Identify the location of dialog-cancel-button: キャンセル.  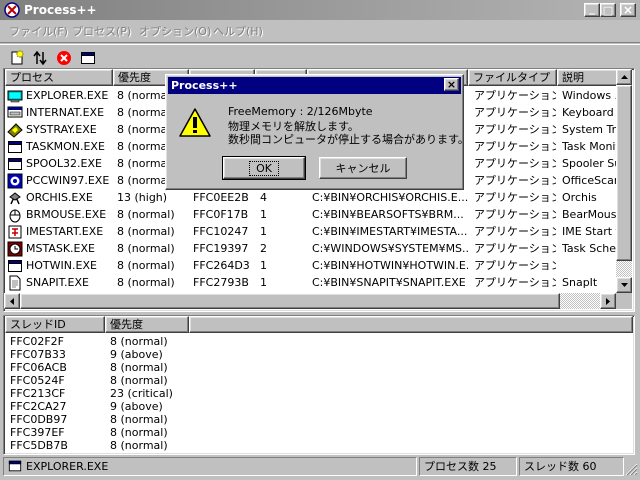
(363, 168).